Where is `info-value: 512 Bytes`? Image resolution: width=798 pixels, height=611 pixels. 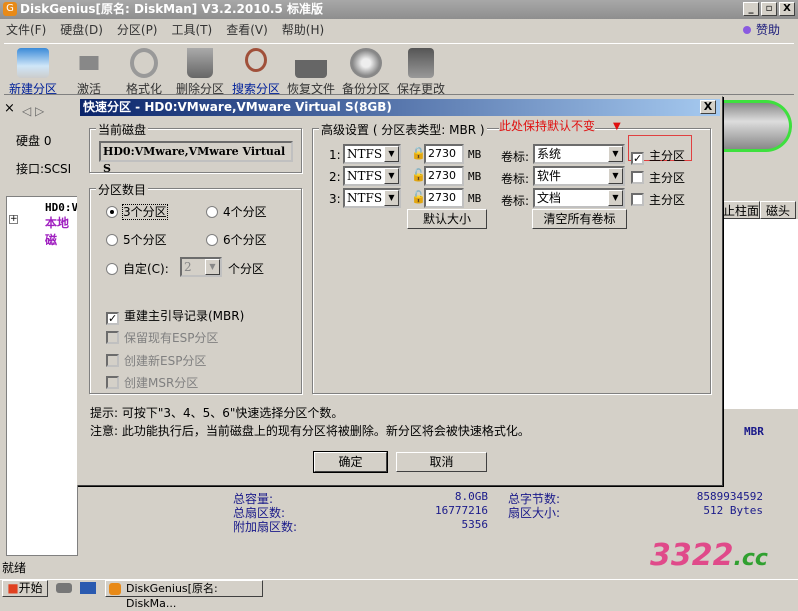 info-value: 512 Bytes is located at coordinates (733, 510).